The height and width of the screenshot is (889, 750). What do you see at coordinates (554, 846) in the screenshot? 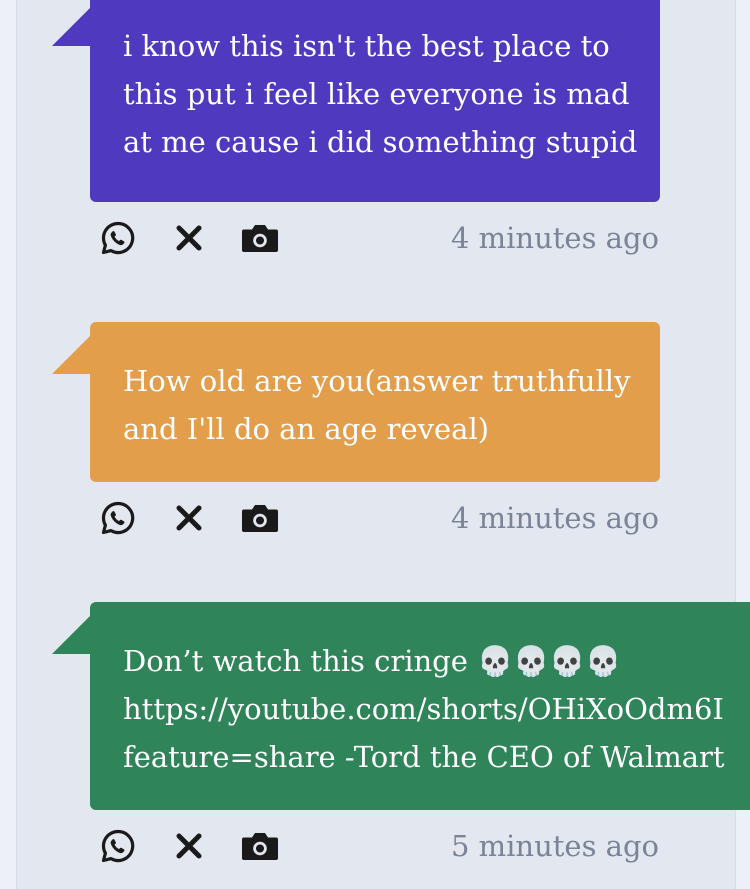
I see `message-timestamp: 5 minutes ago` at bounding box center [554, 846].